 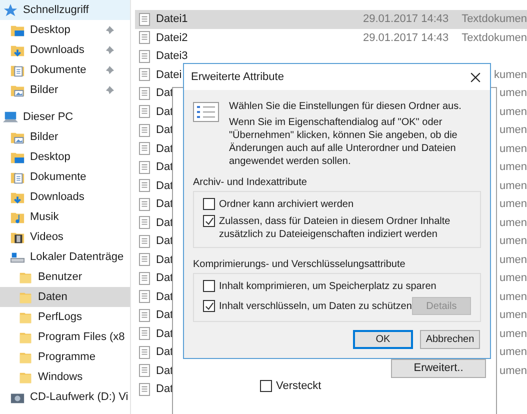 What do you see at coordinates (327, 286) in the screenshot?
I see `checkbox-label: Inhalt komprimieren, um Speicherplatz zu sparen` at bounding box center [327, 286].